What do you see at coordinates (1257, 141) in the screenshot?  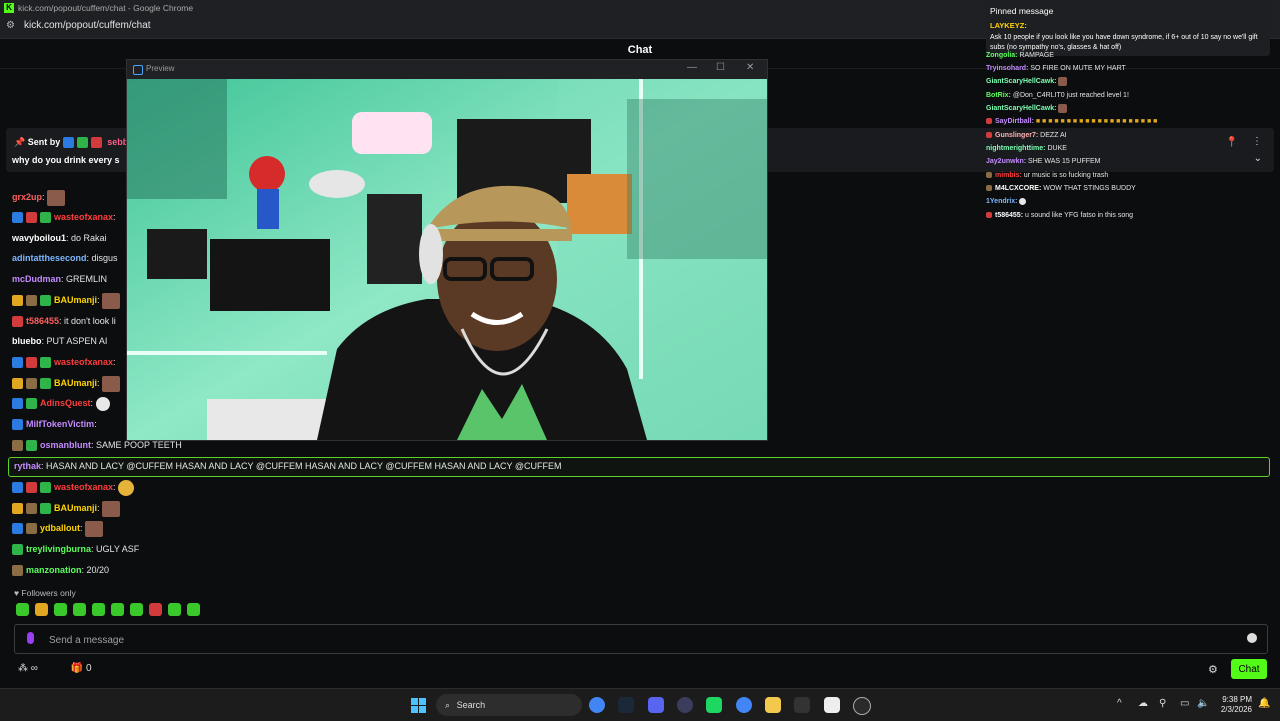 I see `more-options-icon: ⋮` at bounding box center [1257, 141].